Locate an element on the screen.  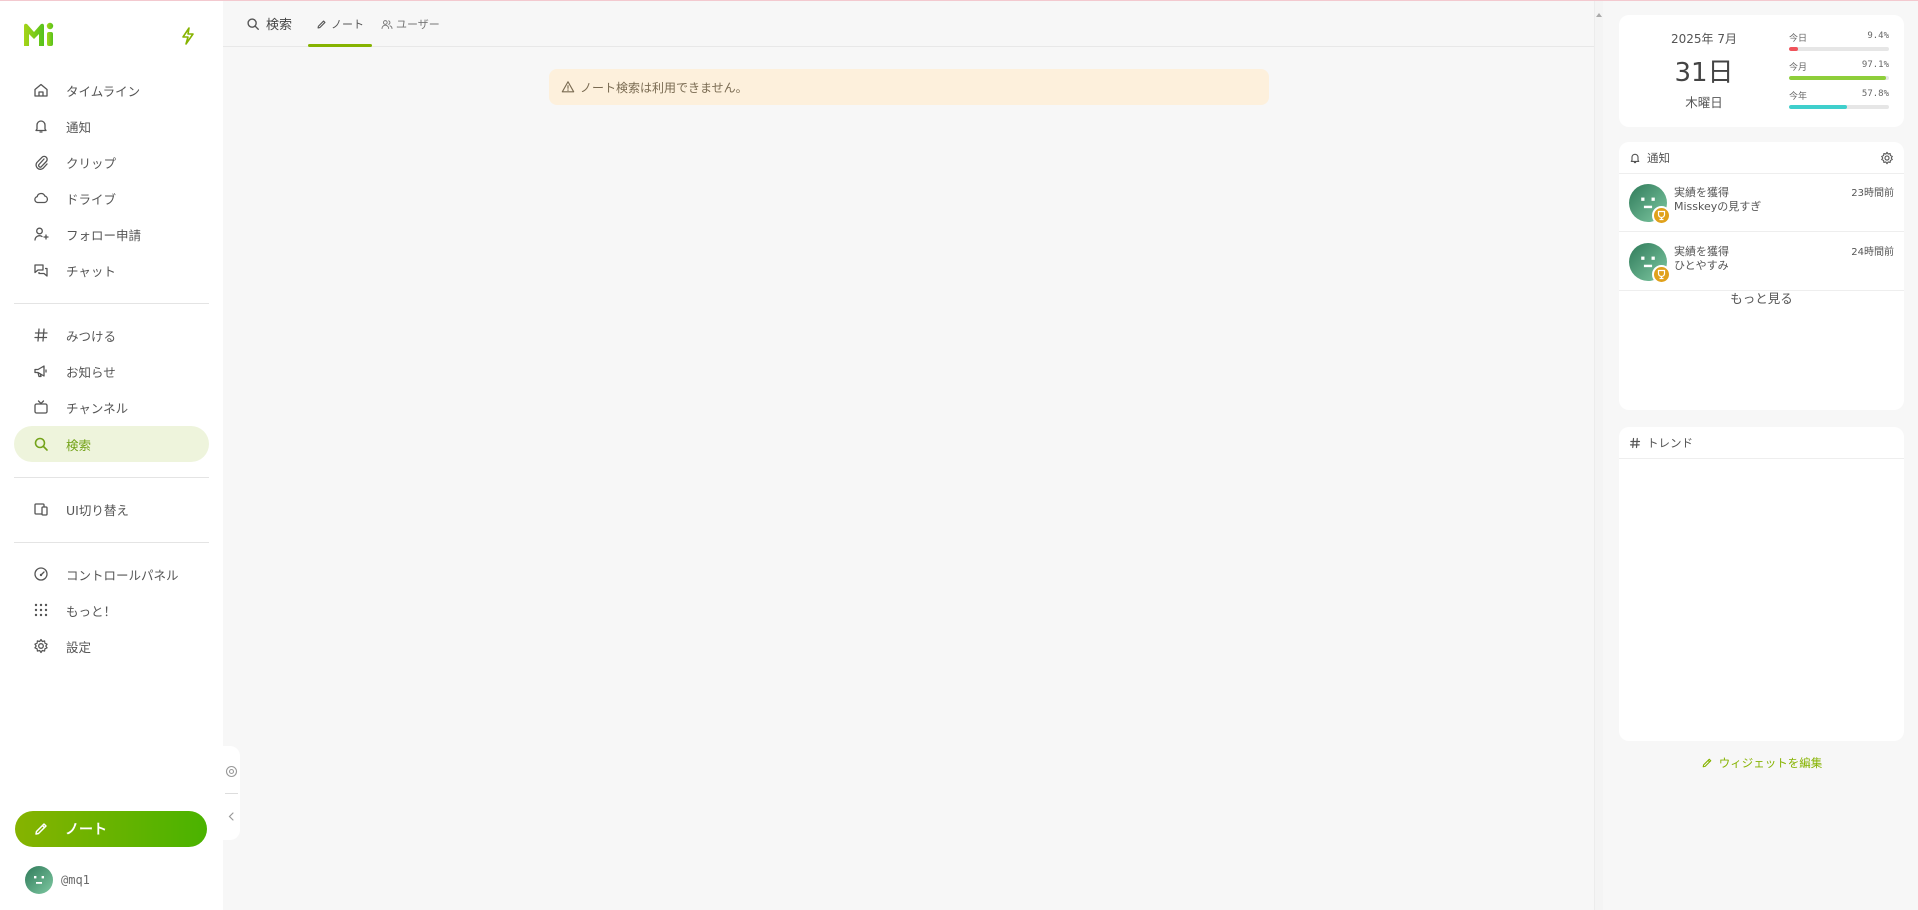
sidebar-item-announcements: お知らせ is located at coordinates (111, 371).